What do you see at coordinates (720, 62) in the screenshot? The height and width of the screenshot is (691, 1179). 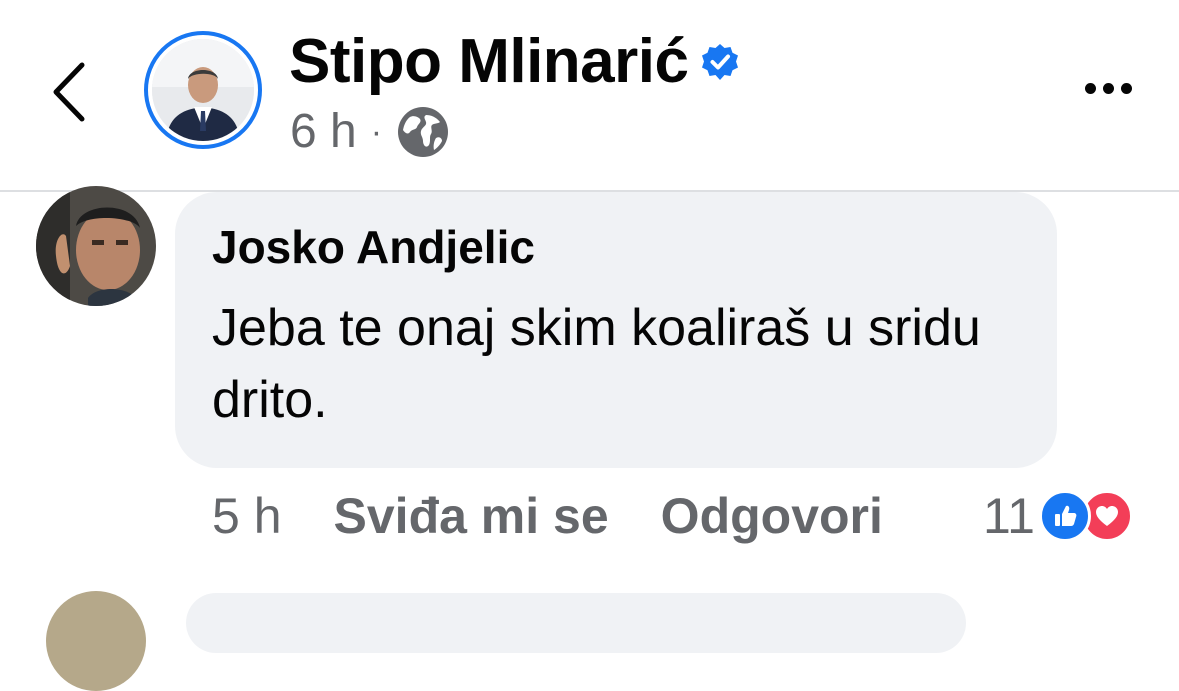 I see `verified-badge-icon` at bounding box center [720, 62].